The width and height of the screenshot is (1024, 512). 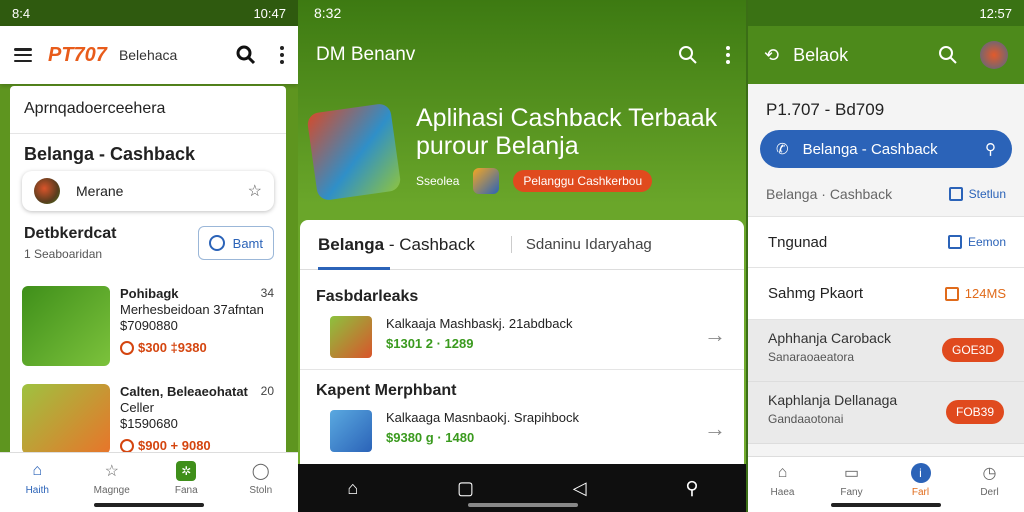 What do you see at coordinates (886, 351) in the screenshot?
I see `offer-item: Aphhanja Caroback Sanaraoaeatora GOE3D` at bounding box center [886, 351].